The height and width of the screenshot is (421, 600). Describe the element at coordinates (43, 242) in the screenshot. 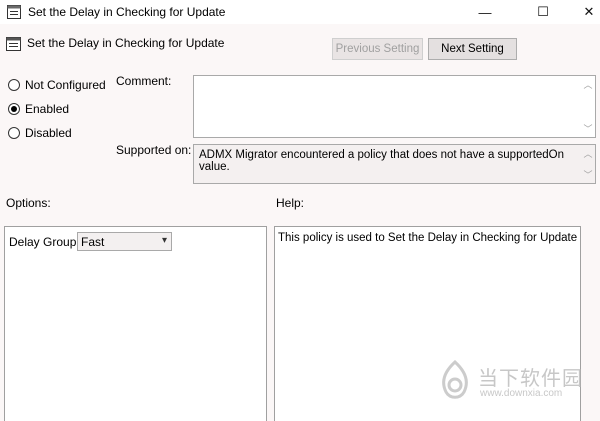

I see `delay-group-label: Delay Group` at that location.